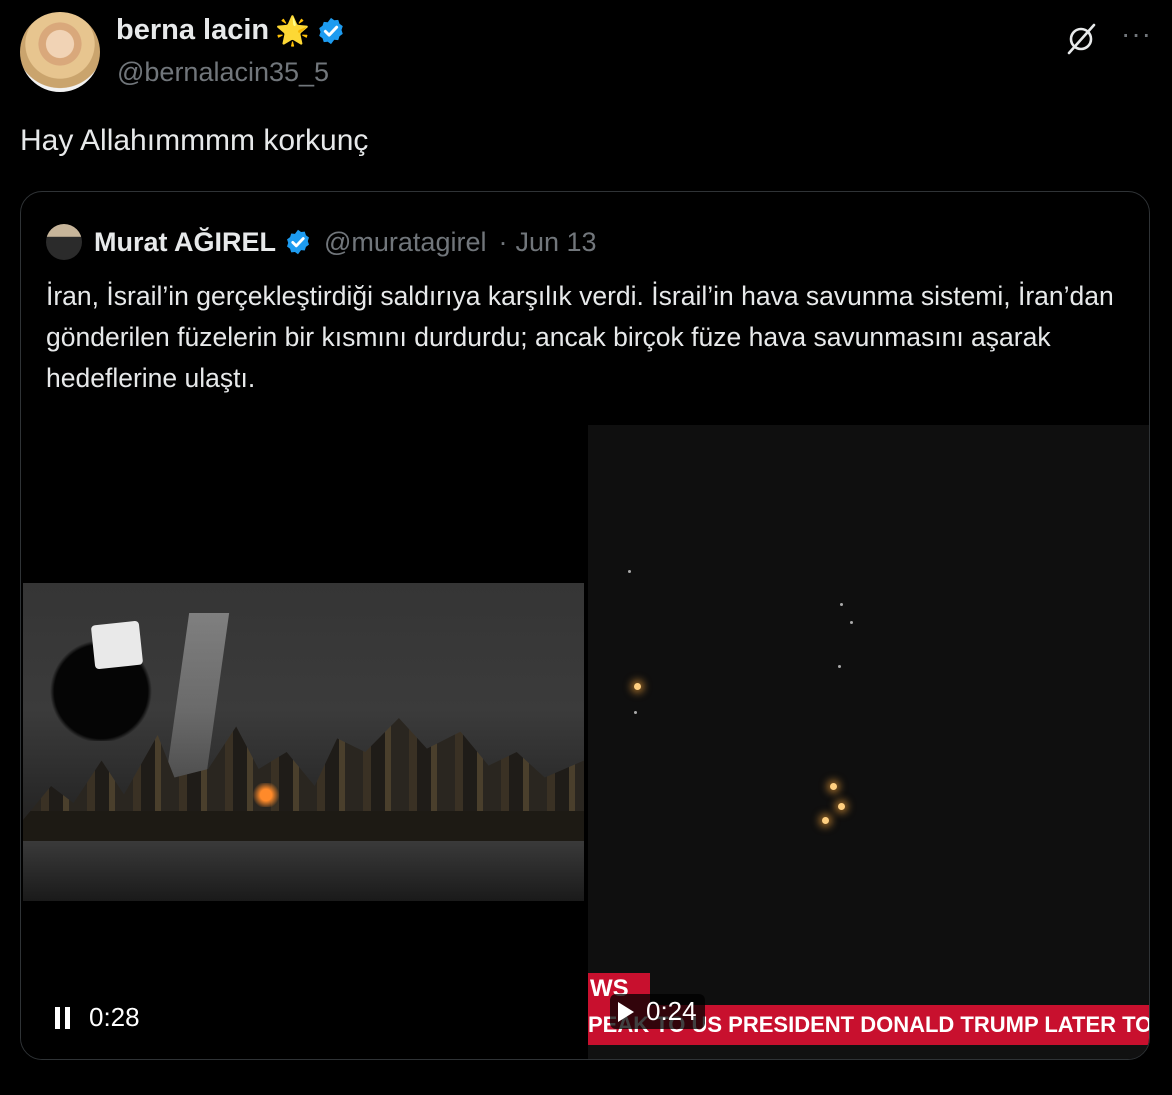 The height and width of the screenshot is (1095, 1172). I want to click on grok-icon, so click(1081, 39).